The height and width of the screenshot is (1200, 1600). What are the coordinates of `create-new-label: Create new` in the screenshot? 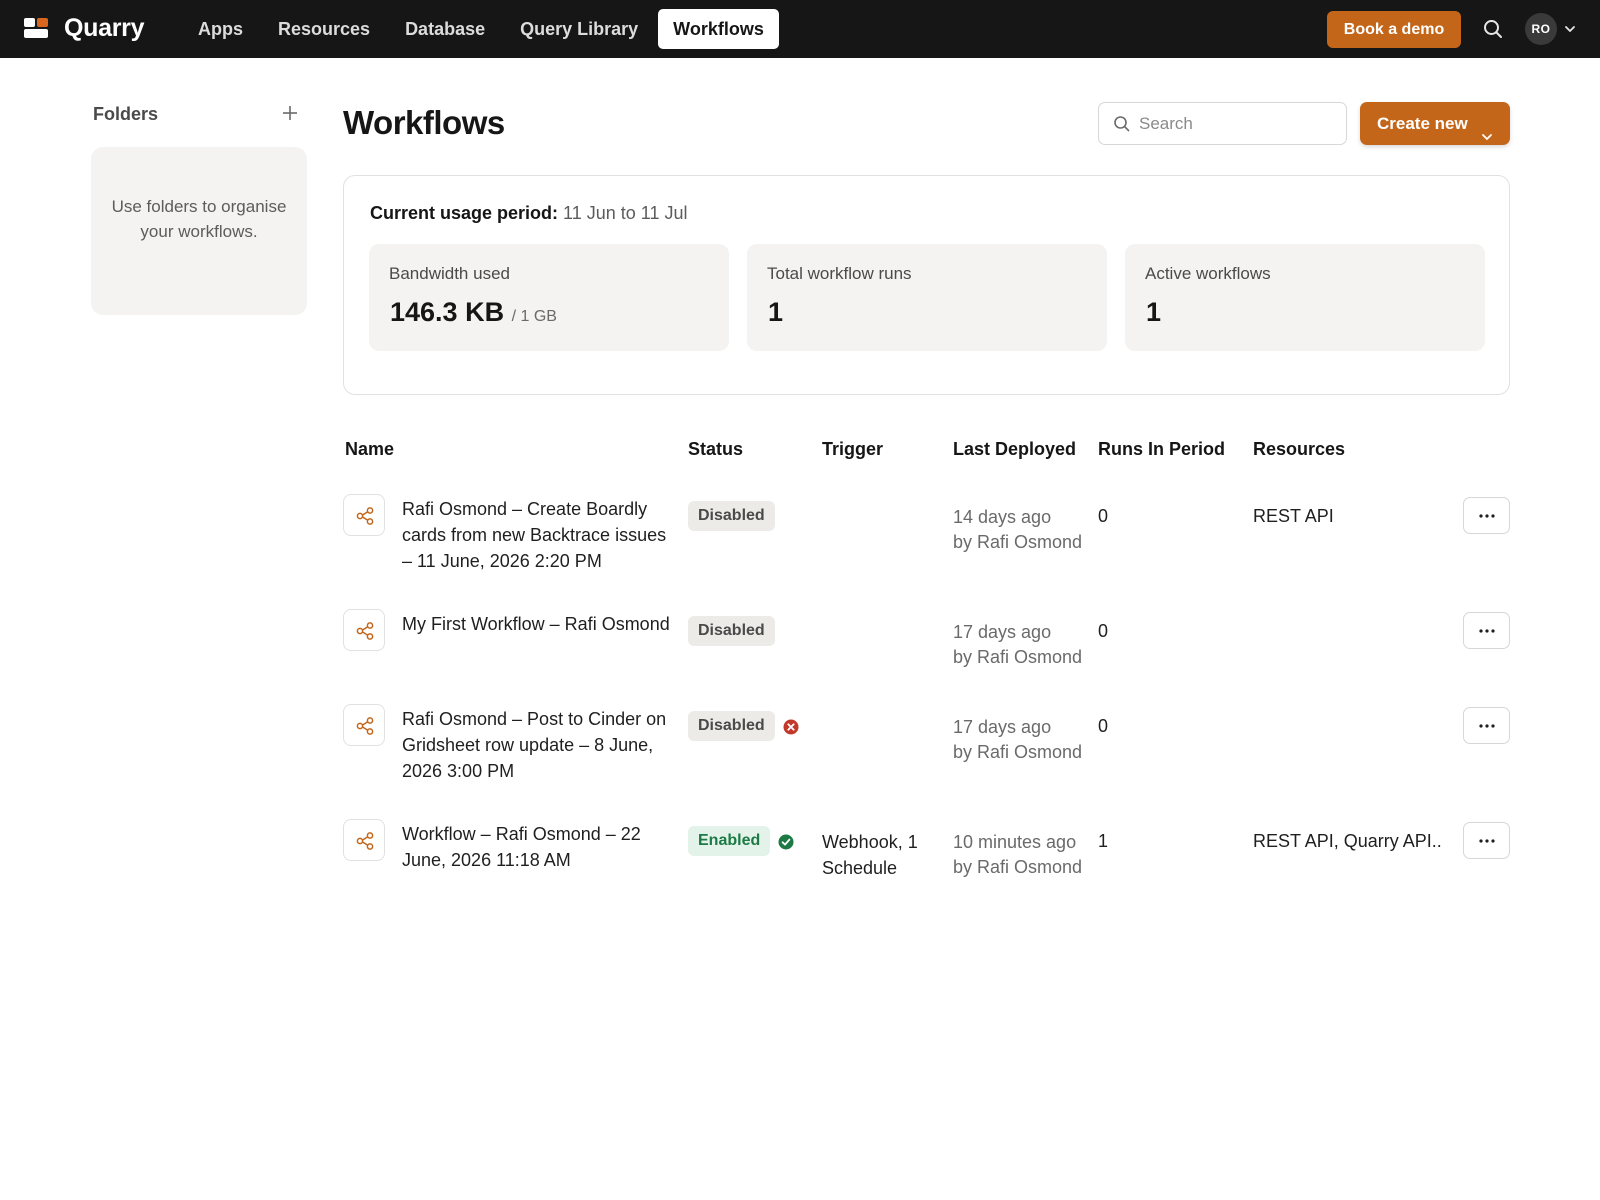 It's located at (1422, 123).